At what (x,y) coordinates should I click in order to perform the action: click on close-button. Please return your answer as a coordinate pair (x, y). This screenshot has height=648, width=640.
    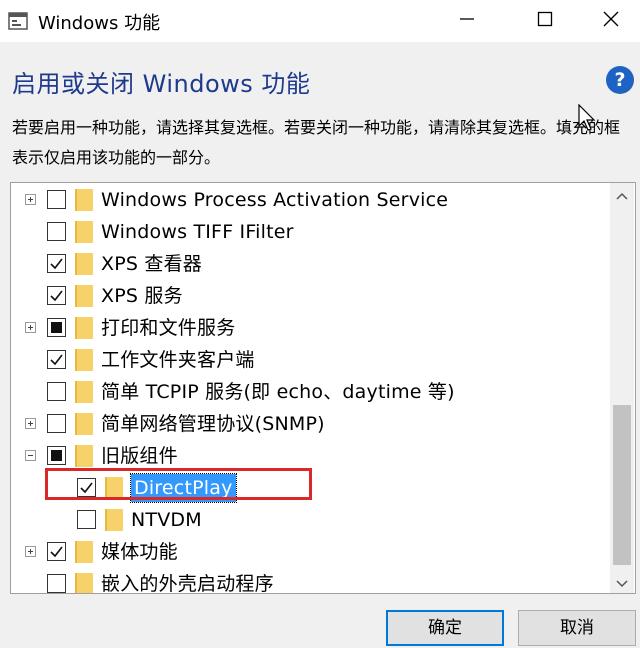
    Looking at the image, I should click on (611, 21).